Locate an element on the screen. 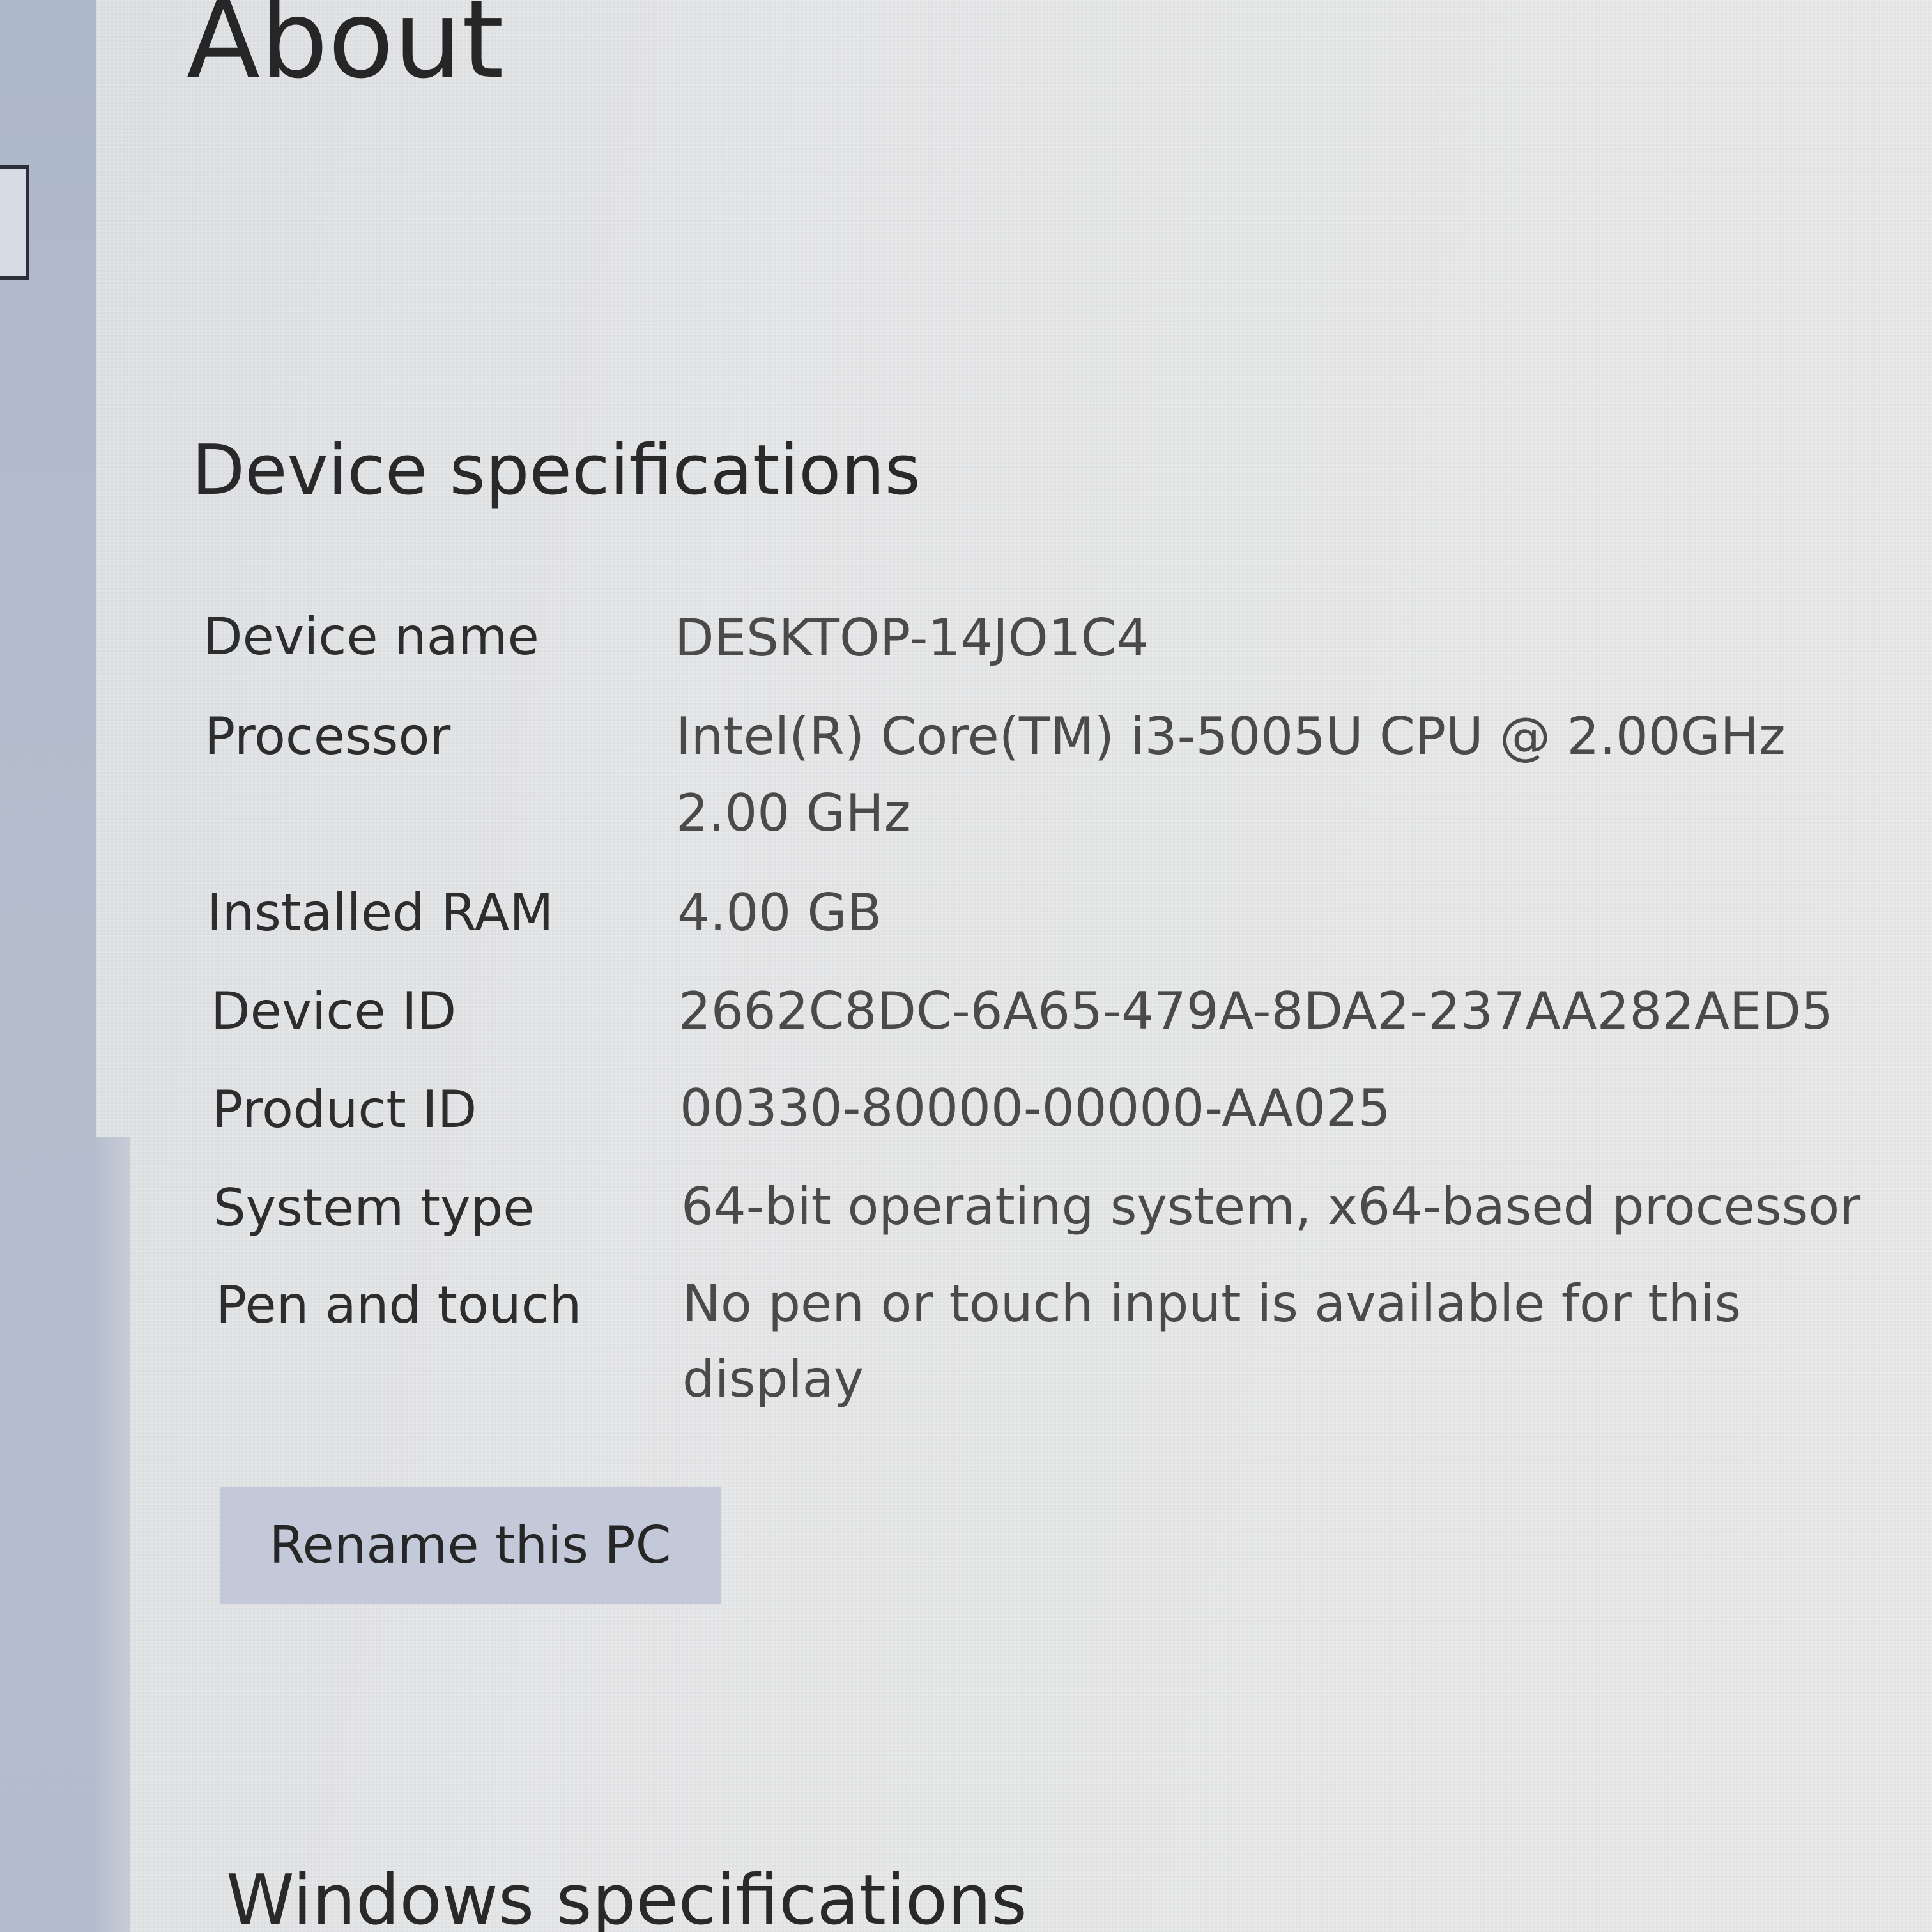 Image resolution: width=1932 pixels, height=1932 pixels. spec-label: Device name is located at coordinates (371, 636).